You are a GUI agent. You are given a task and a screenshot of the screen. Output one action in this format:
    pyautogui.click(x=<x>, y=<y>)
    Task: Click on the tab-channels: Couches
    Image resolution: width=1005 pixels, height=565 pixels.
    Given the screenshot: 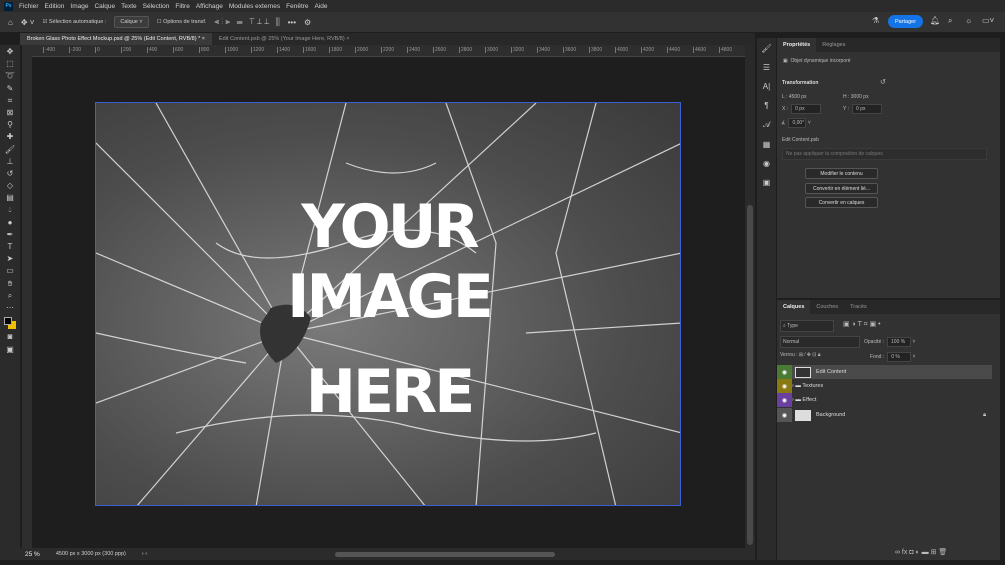 What is the action you would take?
    pyautogui.click(x=827, y=307)
    